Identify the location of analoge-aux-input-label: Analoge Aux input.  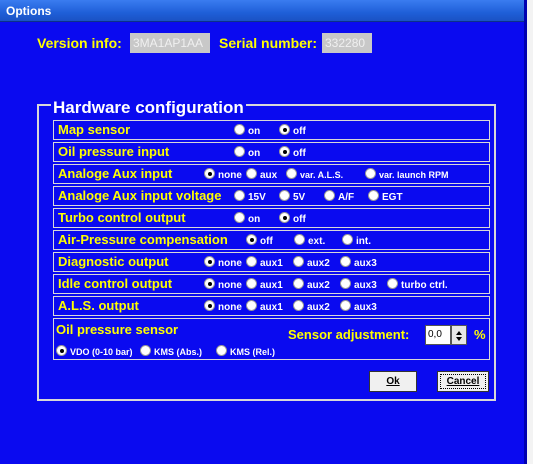
(115, 173).